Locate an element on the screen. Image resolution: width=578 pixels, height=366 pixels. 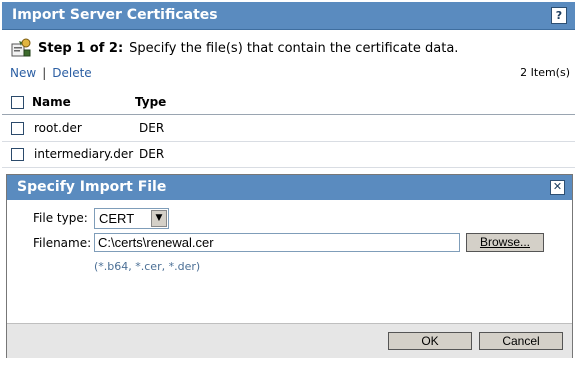
cancel-button: Cancel is located at coordinates (521, 341).